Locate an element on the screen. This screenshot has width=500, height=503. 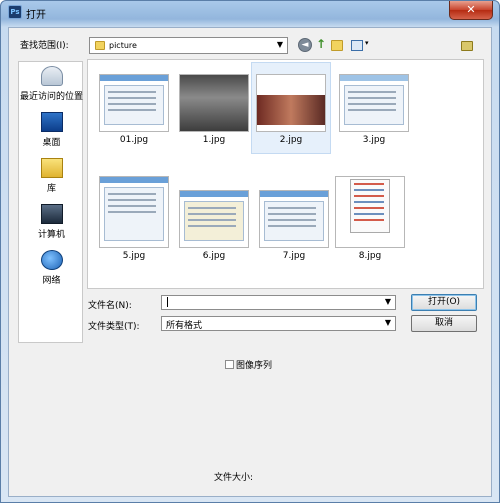
new-folder-button is located at coordinates (337, 45).